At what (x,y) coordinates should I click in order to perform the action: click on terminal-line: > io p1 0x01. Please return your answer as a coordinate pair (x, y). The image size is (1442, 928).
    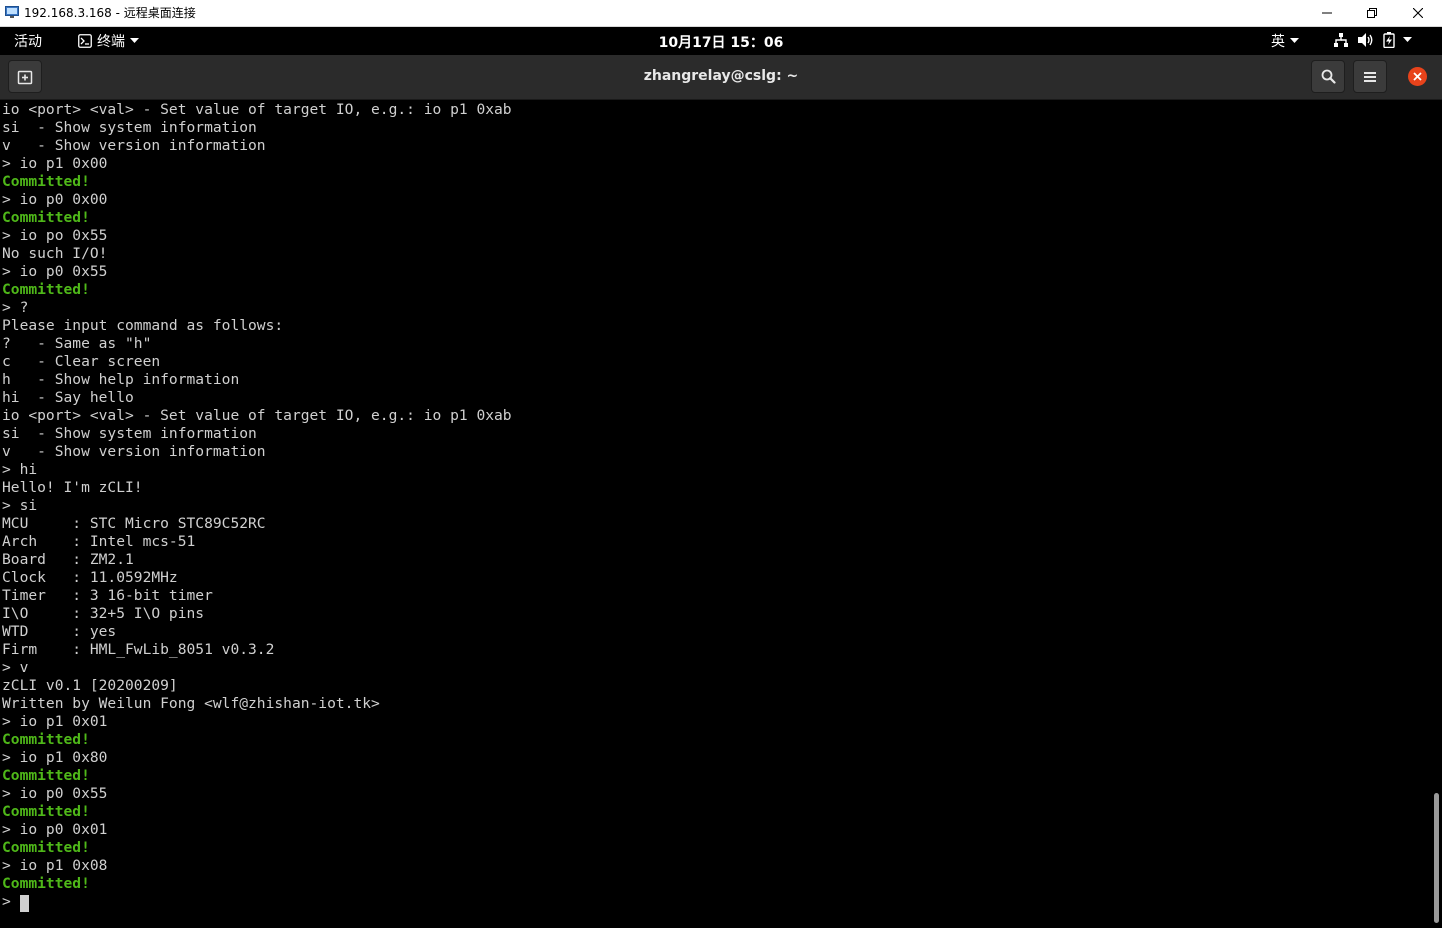
    Looking at the image, I should click on (55, 721).